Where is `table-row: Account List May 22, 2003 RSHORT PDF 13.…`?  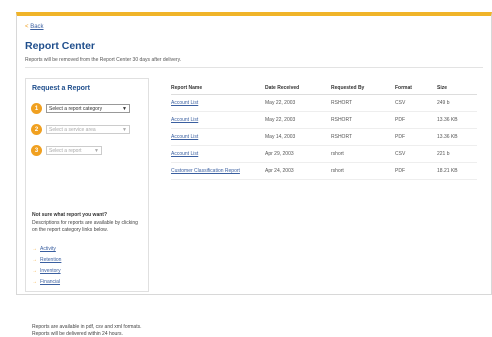 table-row: Account List May 22, 2003 RSHORT PDF 13.… is located at coordinates (324, 120).